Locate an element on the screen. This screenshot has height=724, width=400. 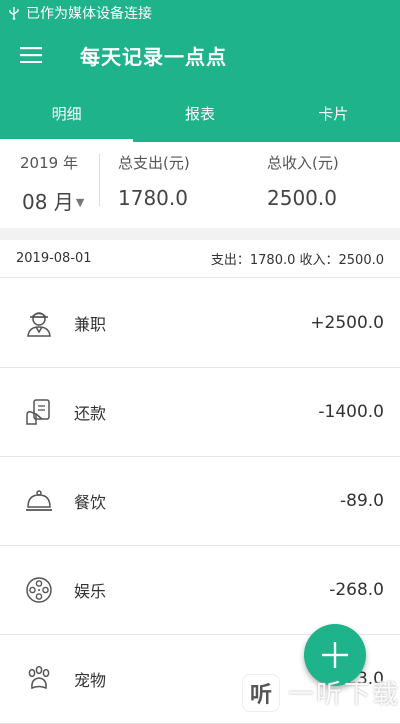
total-expense-value: 1780.0 is located at coordinates (153, 198).